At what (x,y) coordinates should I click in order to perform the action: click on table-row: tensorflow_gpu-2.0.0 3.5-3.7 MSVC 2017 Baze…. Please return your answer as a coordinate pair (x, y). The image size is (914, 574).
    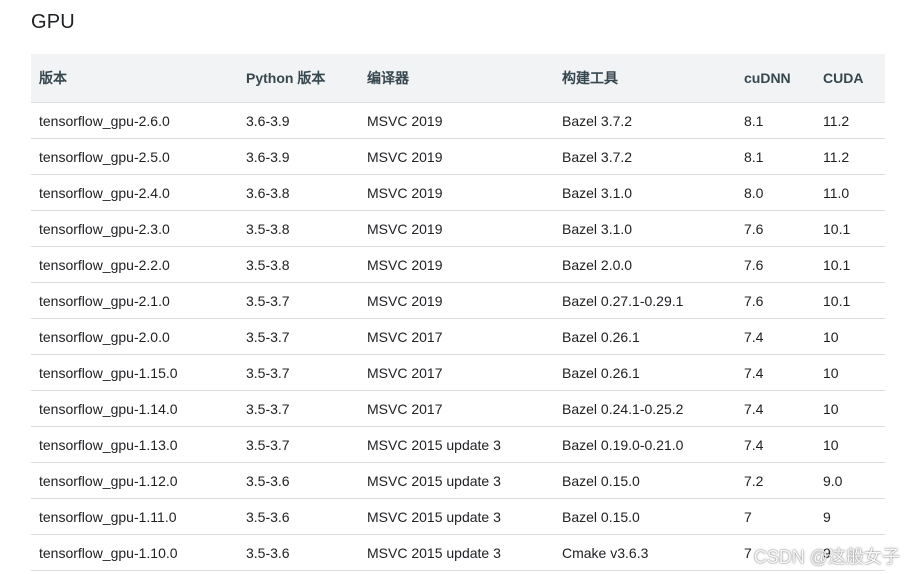
    Looking at the image, I should click on (458, 336).